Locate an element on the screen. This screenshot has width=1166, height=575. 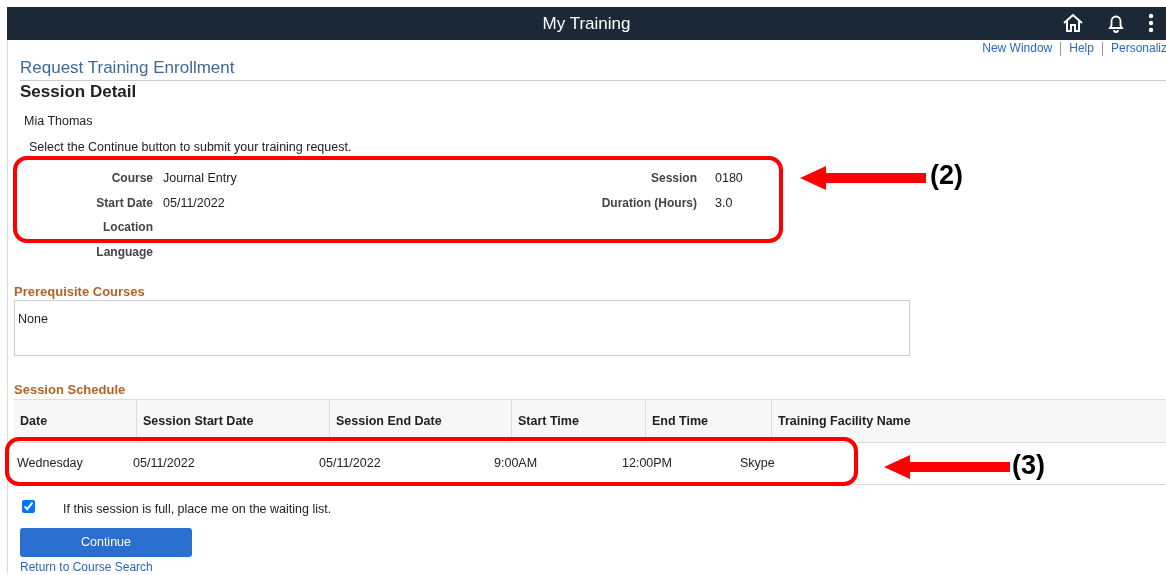
home-icon is located at coordinates (1073, 23).